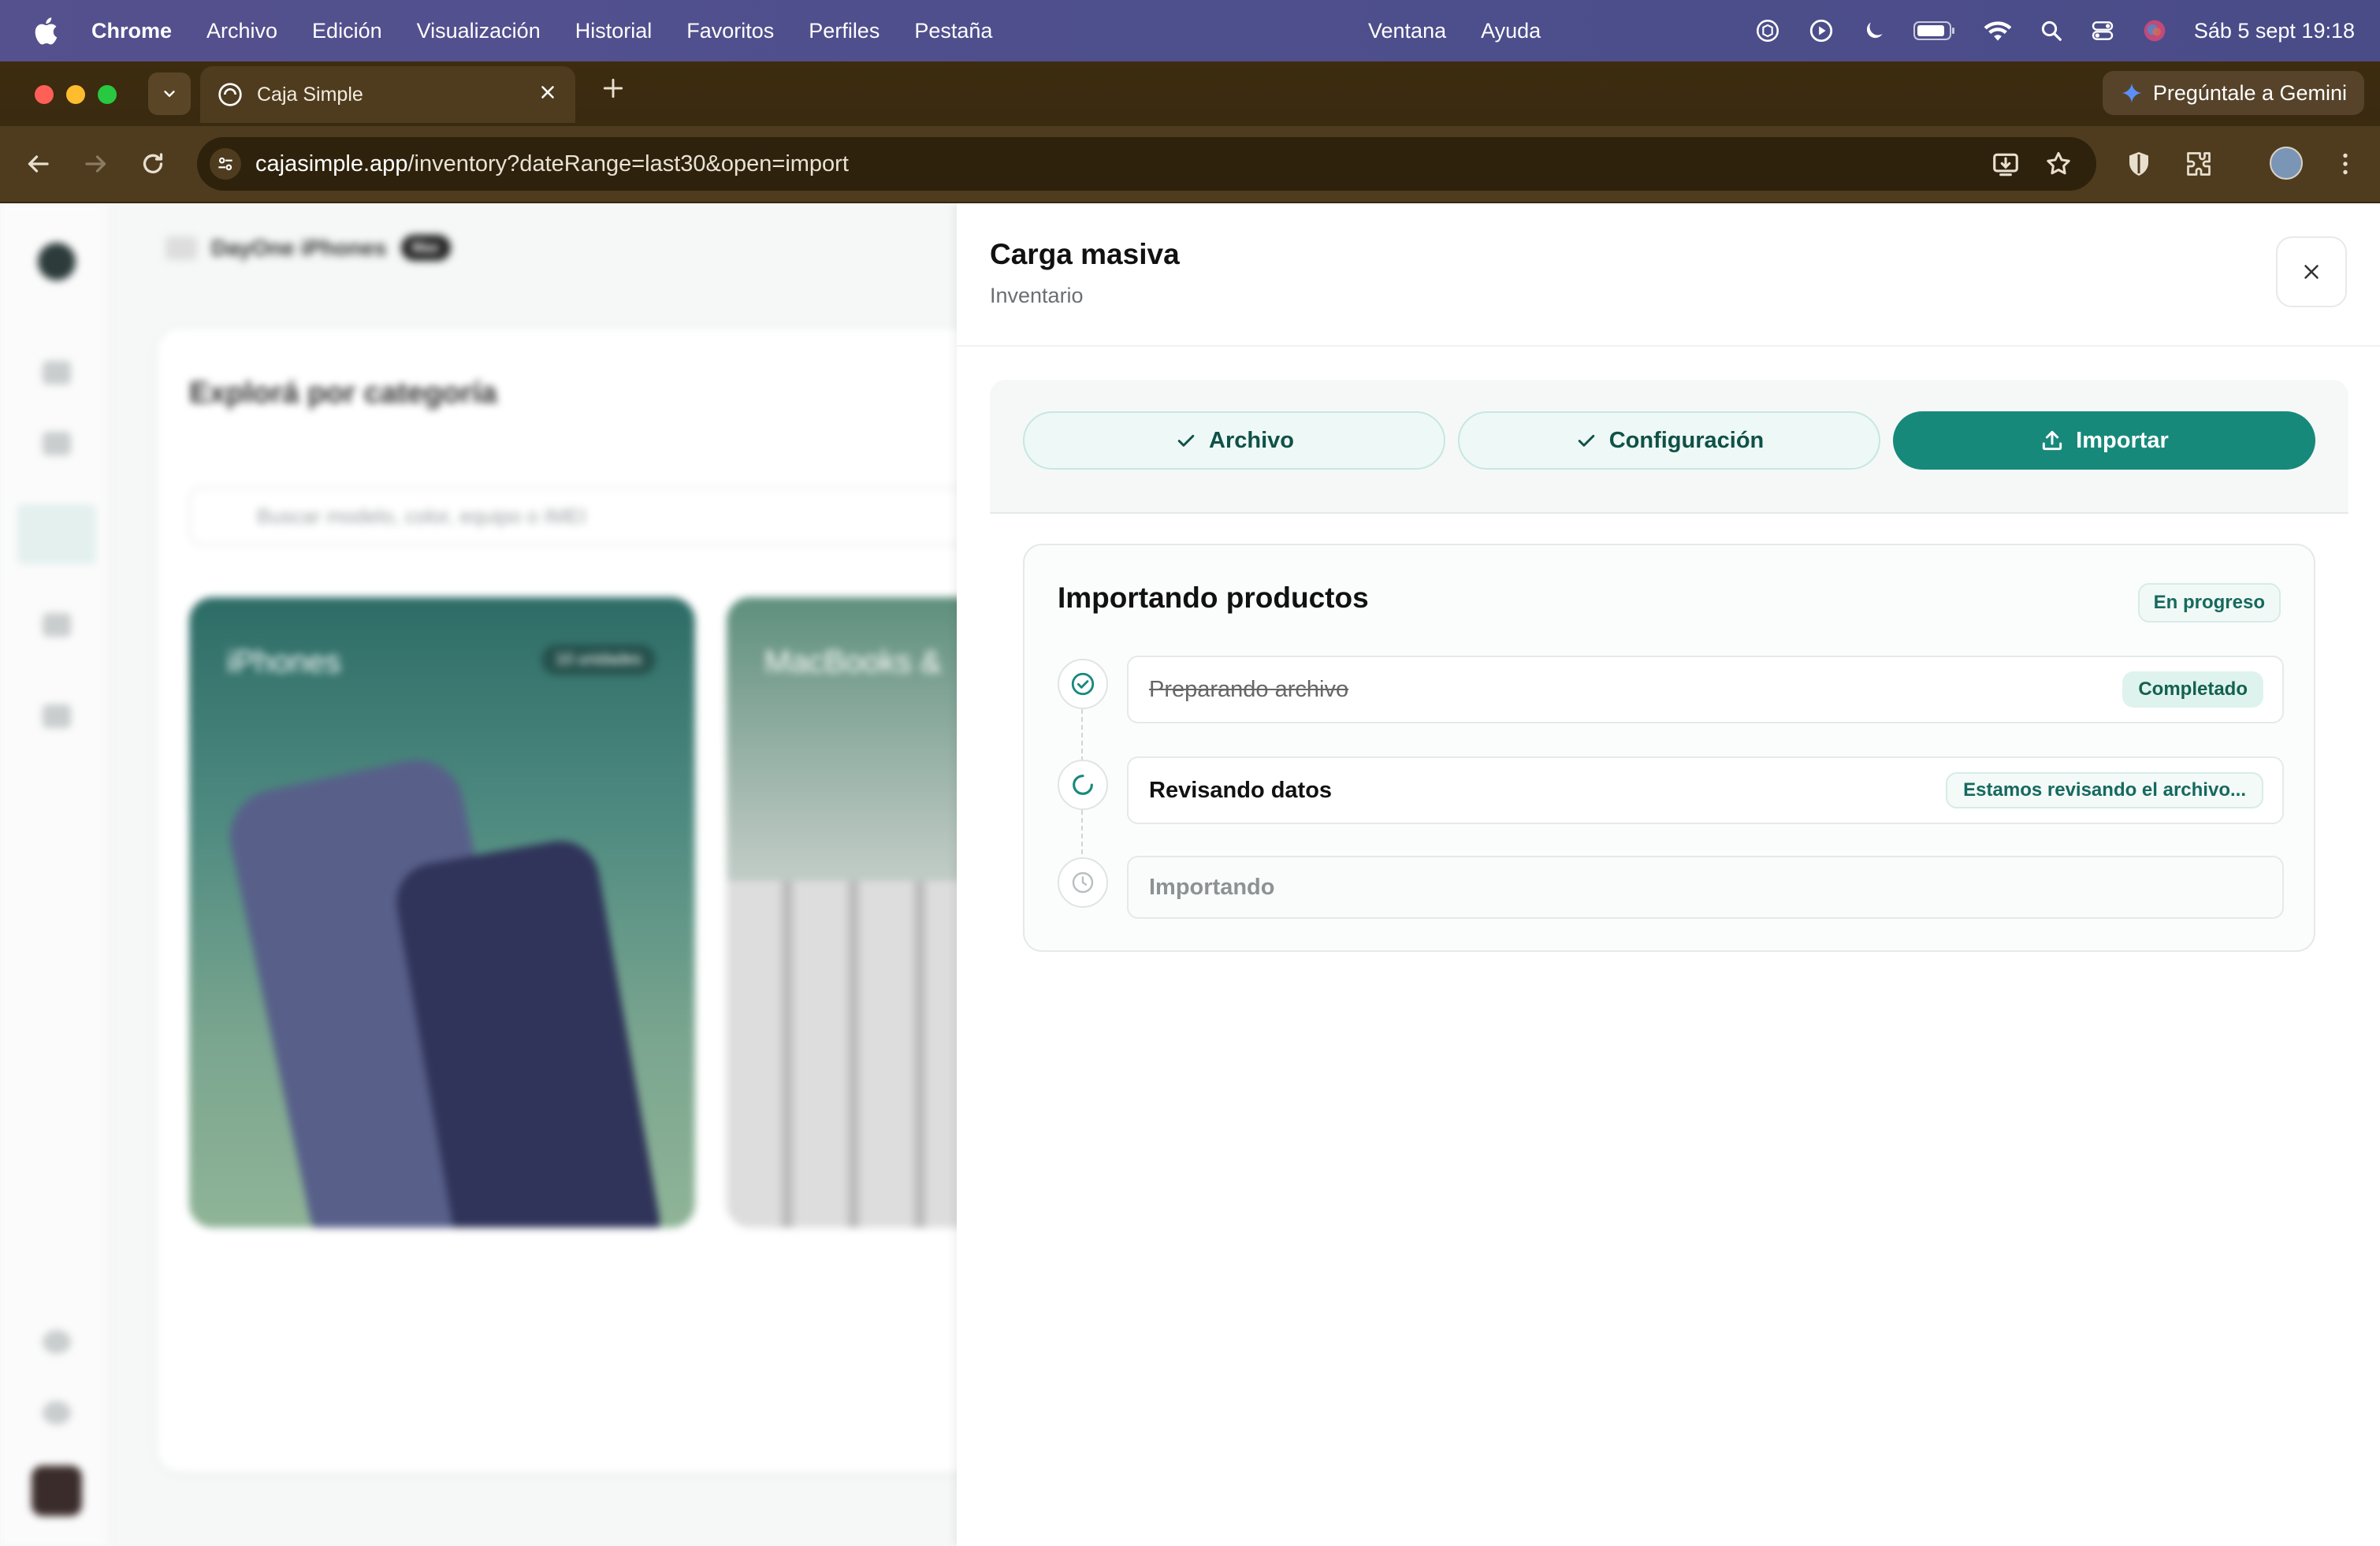 This screenshot has height=1546, width=2380. What do you see at coordinates (299, 248) in the screenshot?
I see `store-name: DayOne iPhones` at bounding box center [299, 248].